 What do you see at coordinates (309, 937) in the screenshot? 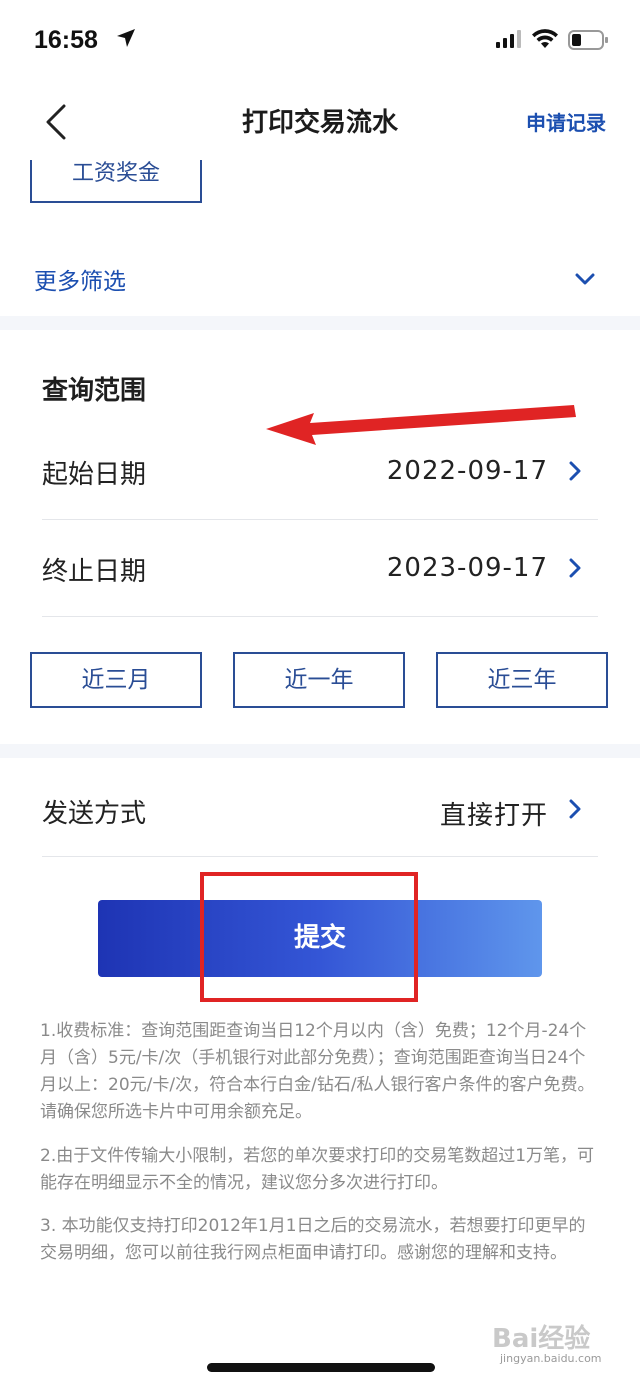
I see `red-highlight-box` at bounding box center [309, 937].